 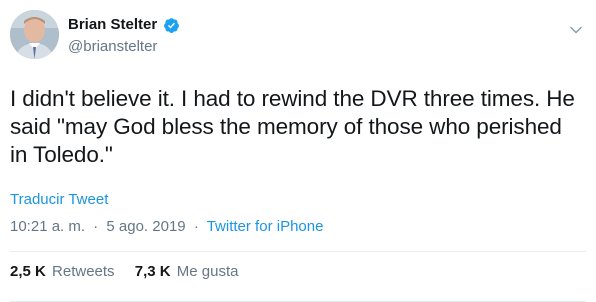 I want to click on retweets-stat: 2,5 K Retweets, so click(x=64, y=271).